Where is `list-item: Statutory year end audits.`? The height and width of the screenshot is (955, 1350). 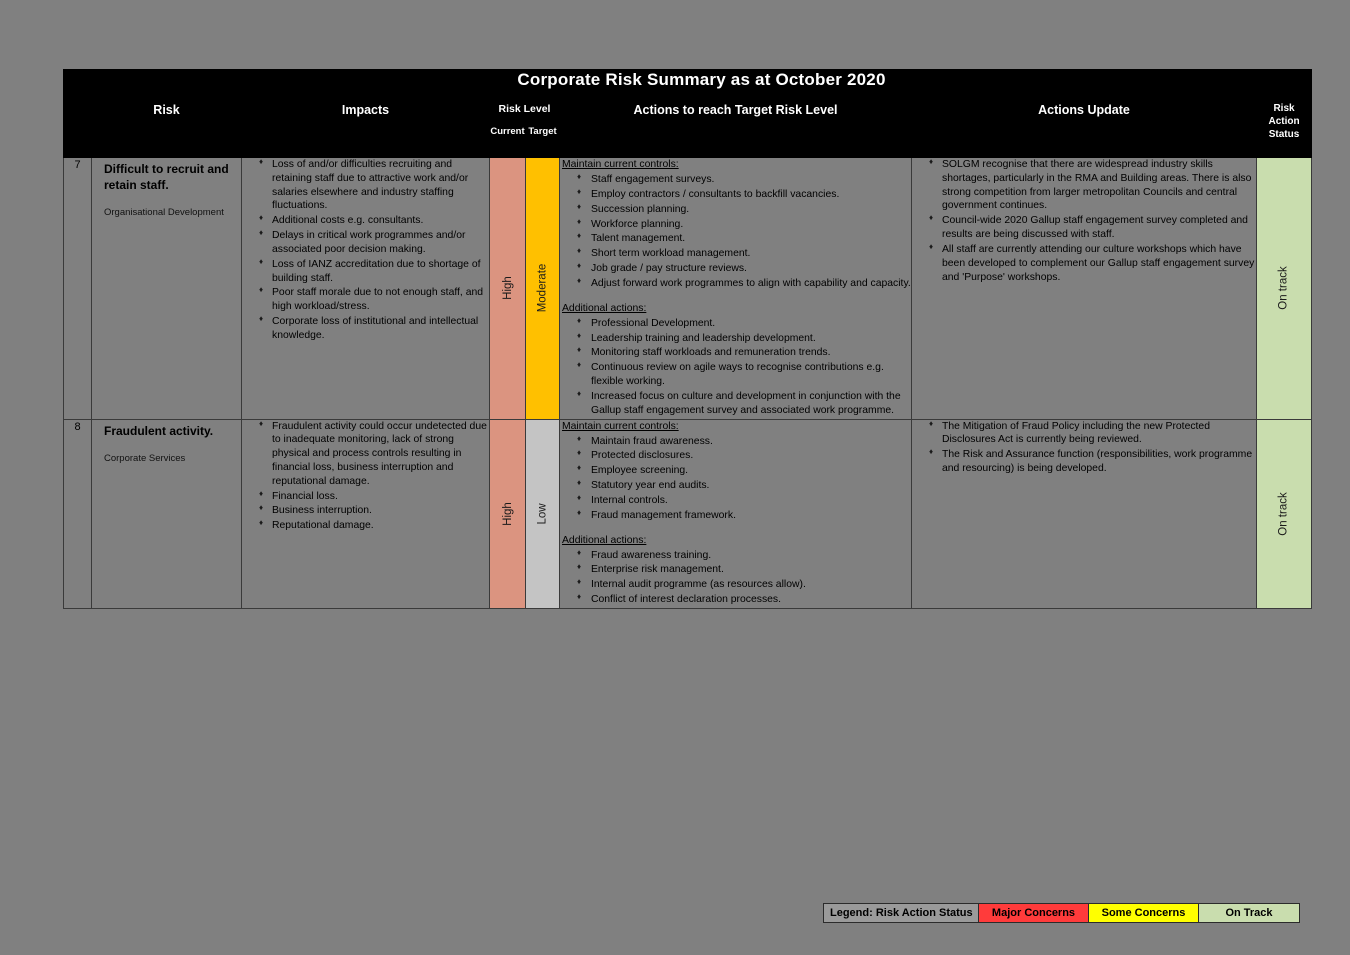
list-item: Statutory year end audits. is located at coordinates (744, 485).